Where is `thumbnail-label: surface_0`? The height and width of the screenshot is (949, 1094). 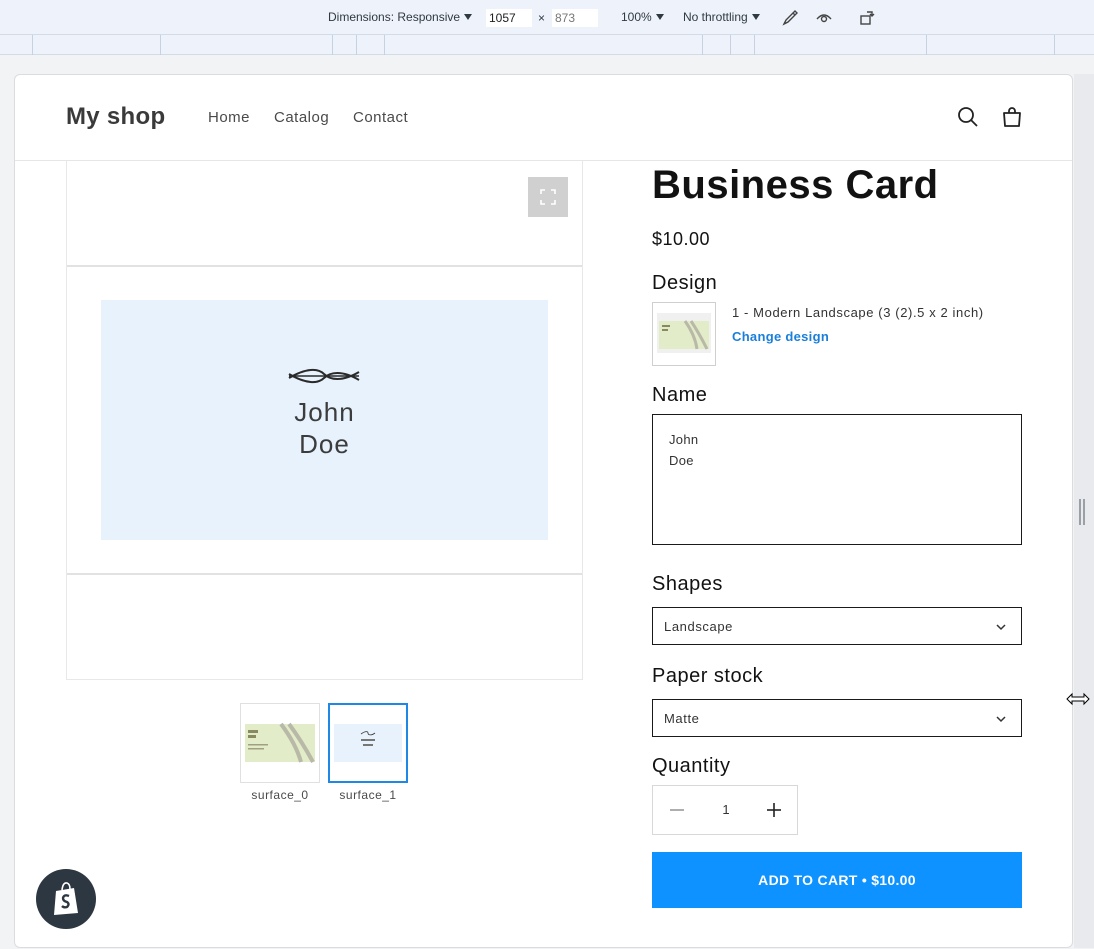 thumbnail-label: surface_0 is located at coordinates (280, 795).